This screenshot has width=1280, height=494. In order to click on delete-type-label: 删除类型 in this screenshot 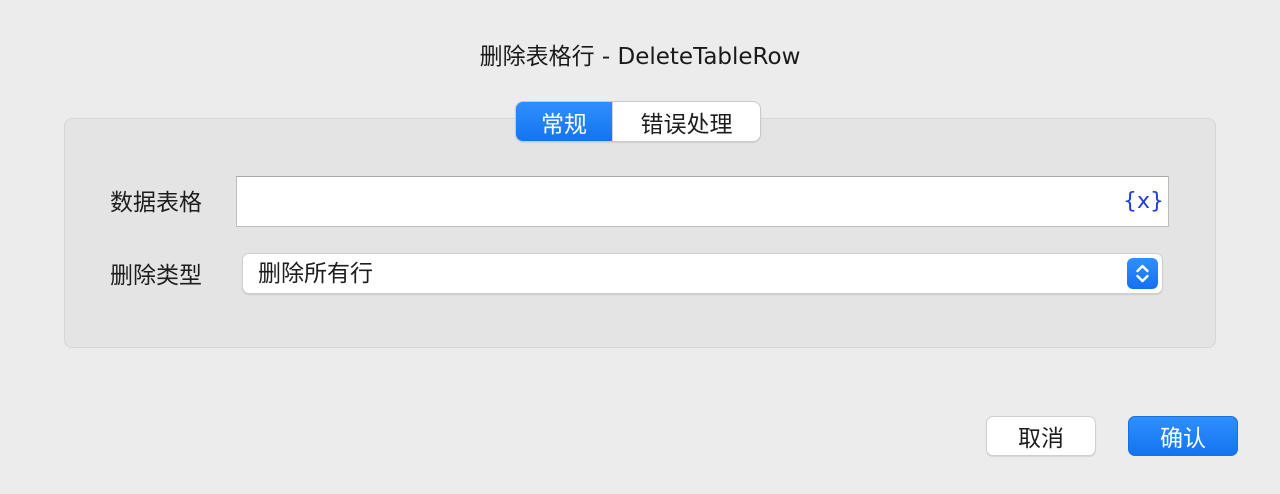, I will do `click(156, 276)`.